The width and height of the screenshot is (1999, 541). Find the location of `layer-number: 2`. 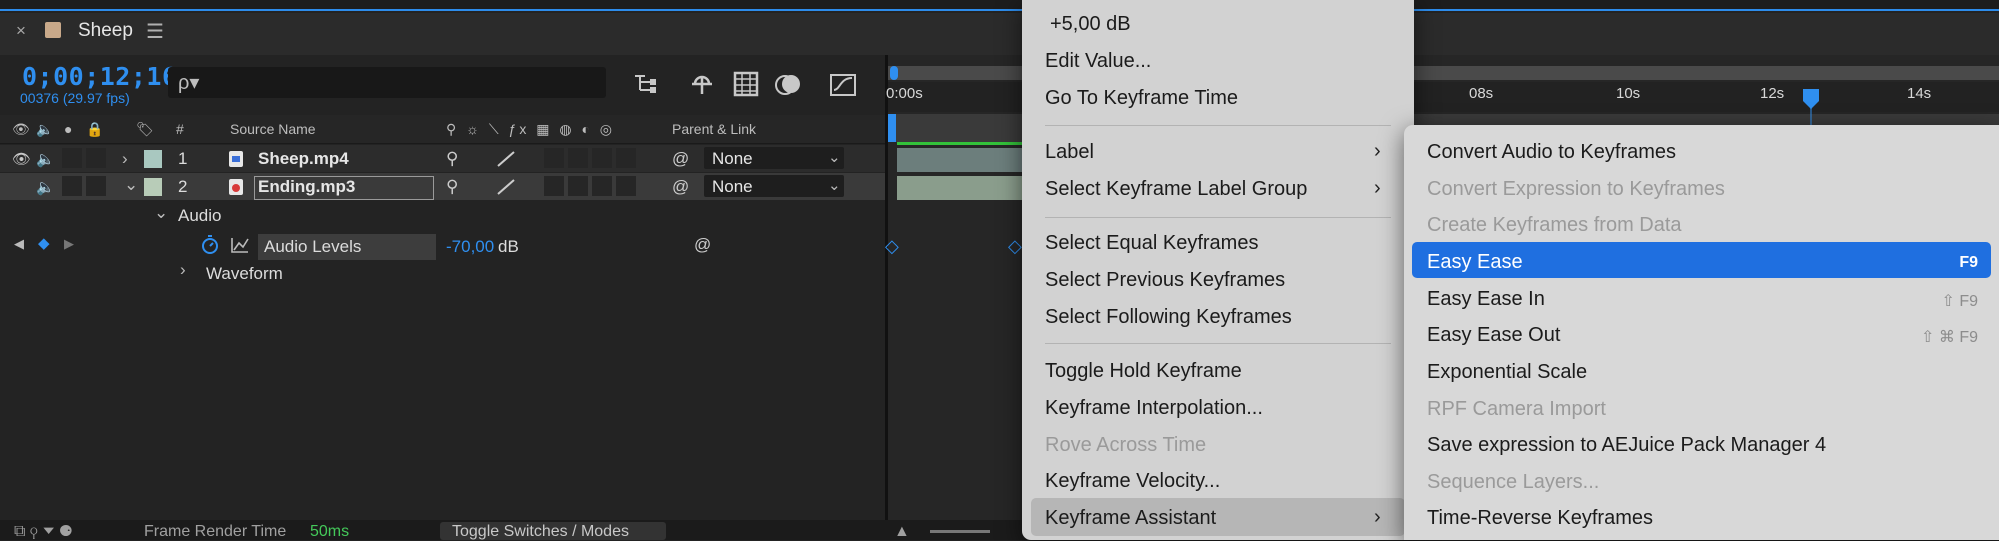

layer-number: 2 is located at coordinates (183, 186).